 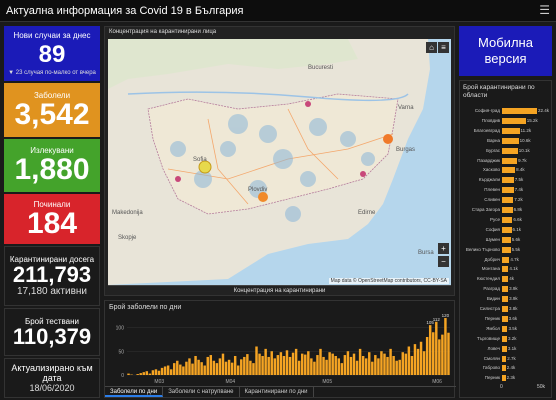 What do you see at coordinates (121, 352) in the screenshot?
I see `y-tick-label: 50` at bounding box center [121, 352].